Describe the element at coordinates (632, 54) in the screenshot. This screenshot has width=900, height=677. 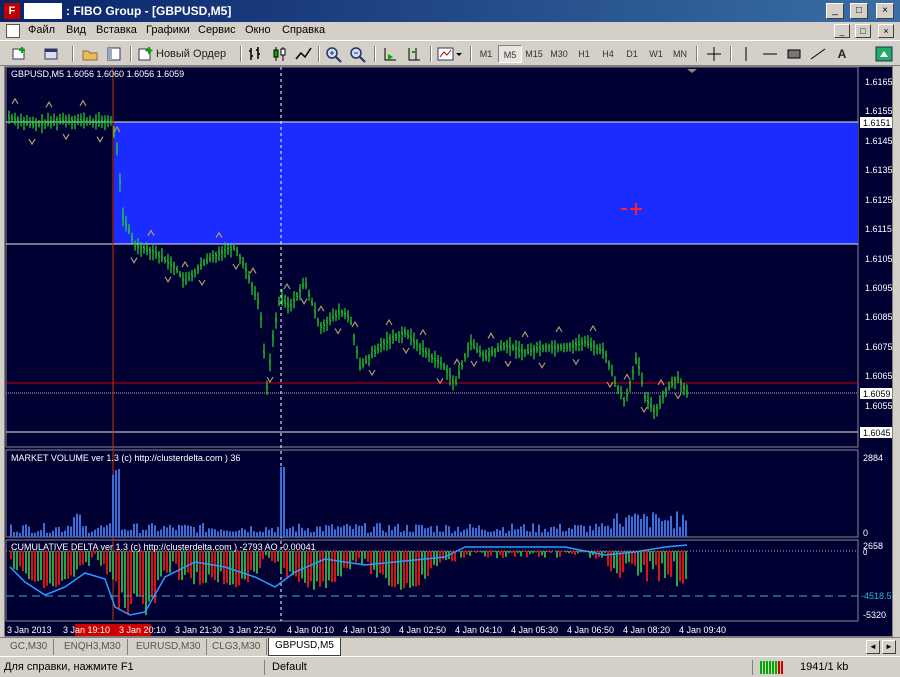
I see `timeframe-d1: D1` at that location.